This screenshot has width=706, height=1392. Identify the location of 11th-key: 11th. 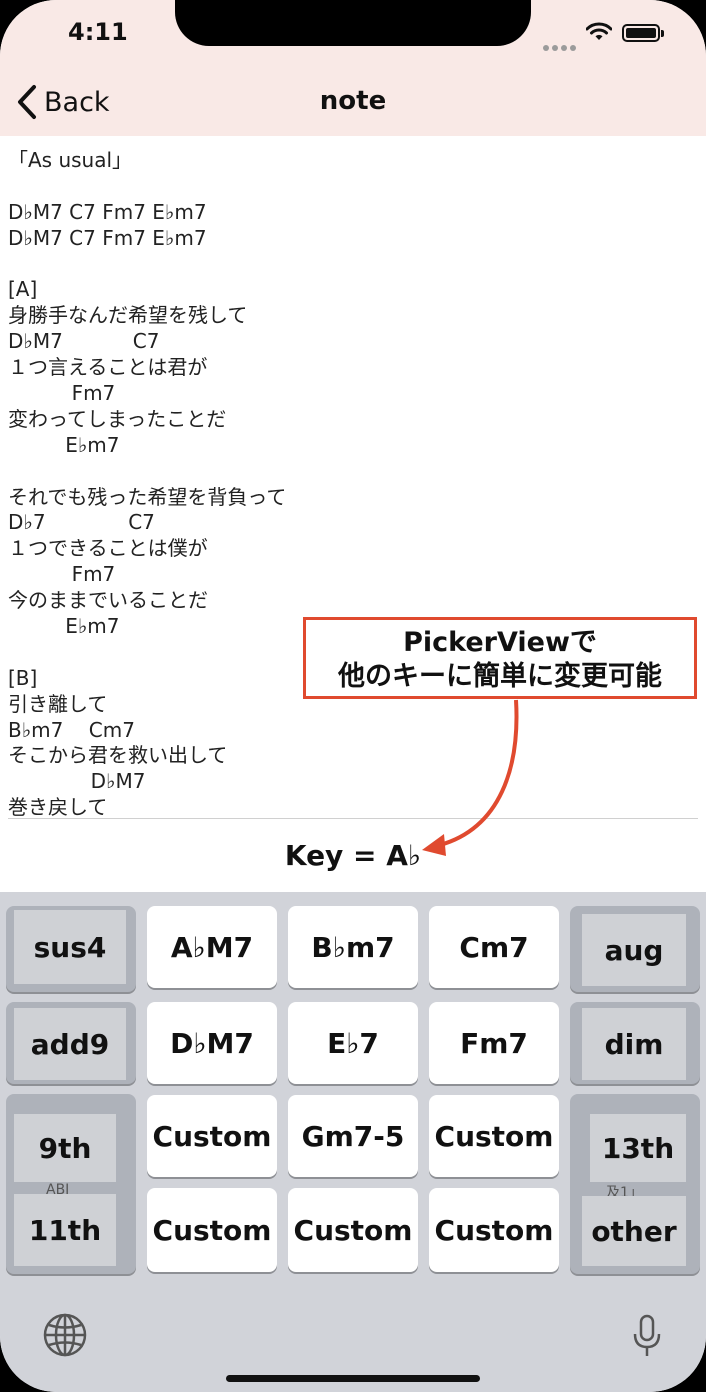
(65, 1230).